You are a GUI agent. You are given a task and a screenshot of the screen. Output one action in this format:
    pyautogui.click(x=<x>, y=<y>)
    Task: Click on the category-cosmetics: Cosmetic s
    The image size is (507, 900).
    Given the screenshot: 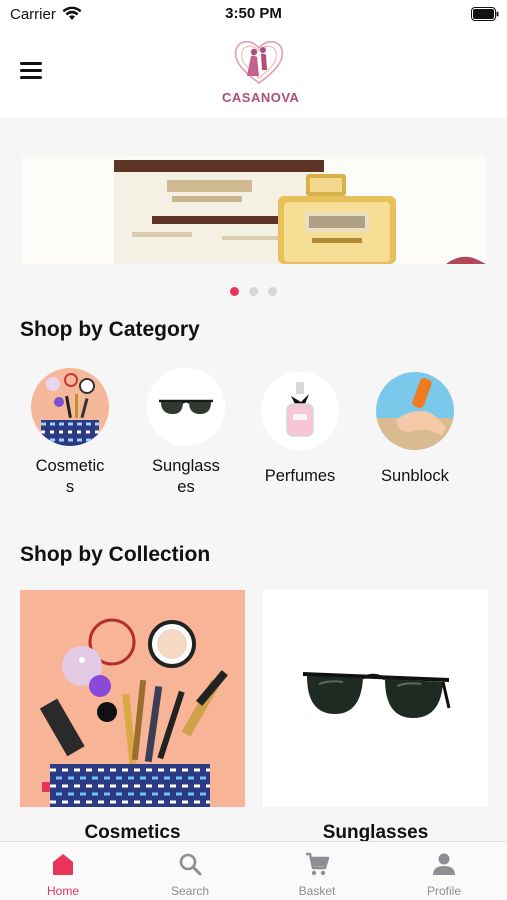 What is the action you would take?
    pyautogui.click(x=70, y=433)
    